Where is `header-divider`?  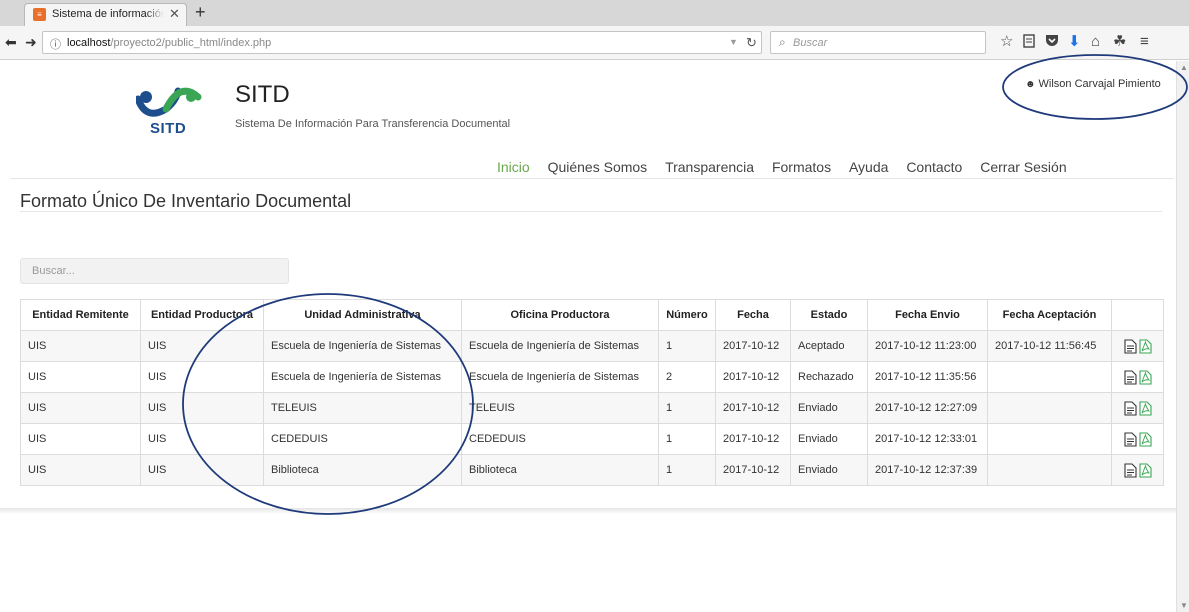
header-divider is located at coordinates (592, 178).